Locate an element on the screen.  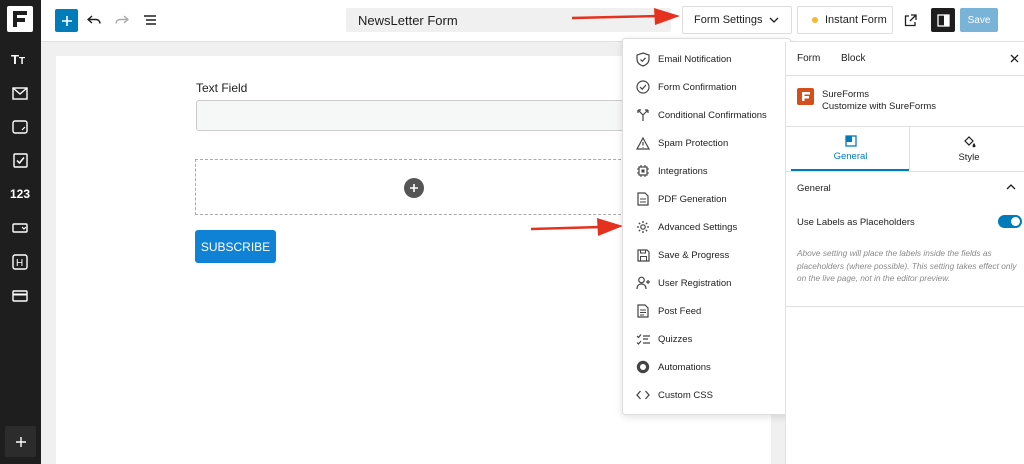
block-appender is located at coordinates (415, 187).